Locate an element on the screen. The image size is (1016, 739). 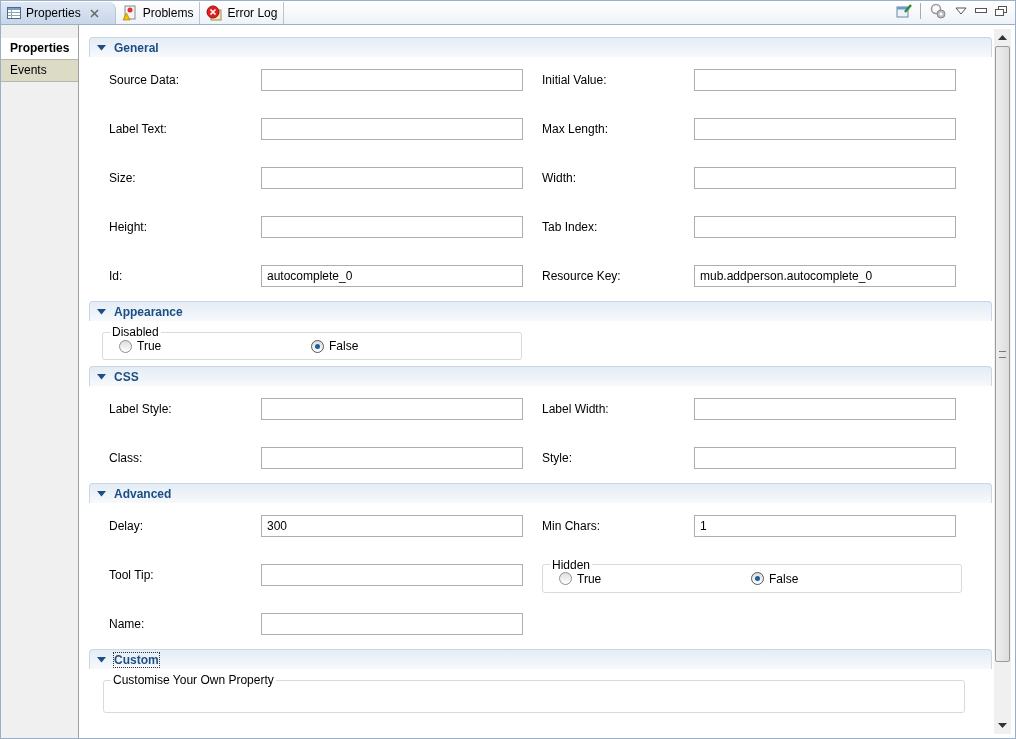
field-label: Height: is located at coordinates (129, 227).